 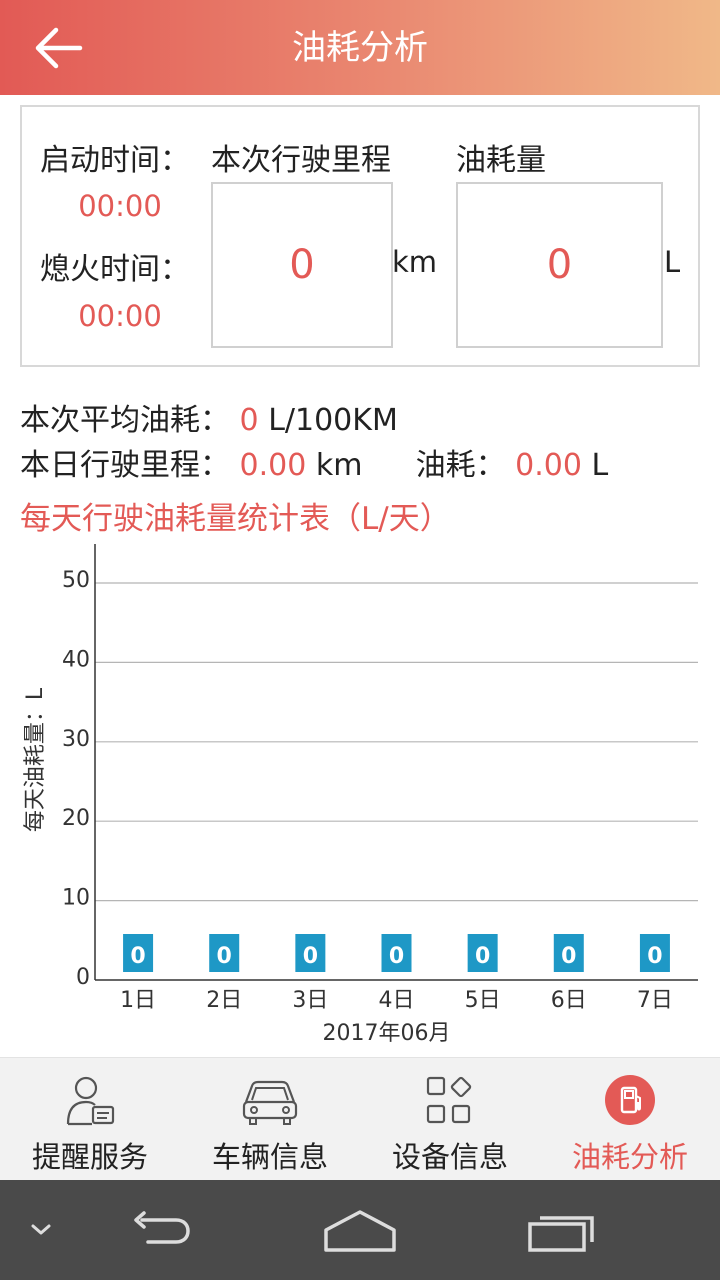 I want to click on car-icon, so click(x=270, y=1102).